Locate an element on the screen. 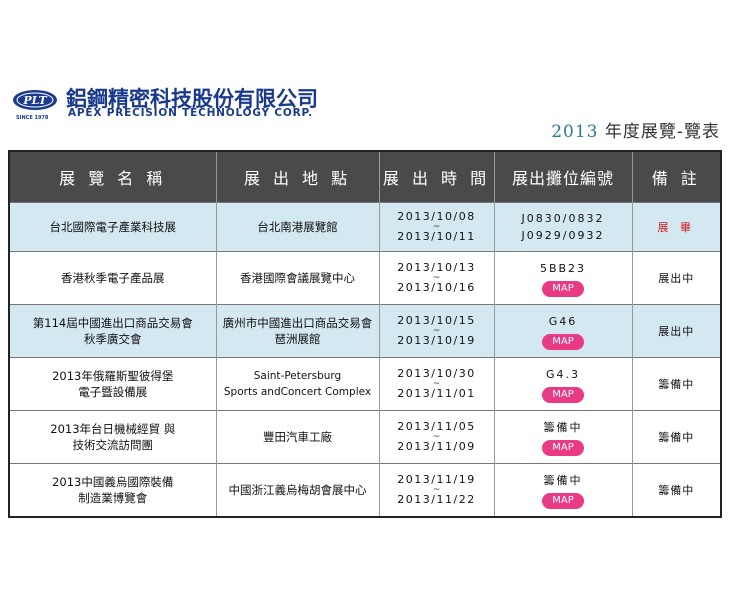  cell-venue: 台北南港展覽館 is located at coordinates (298, 226).